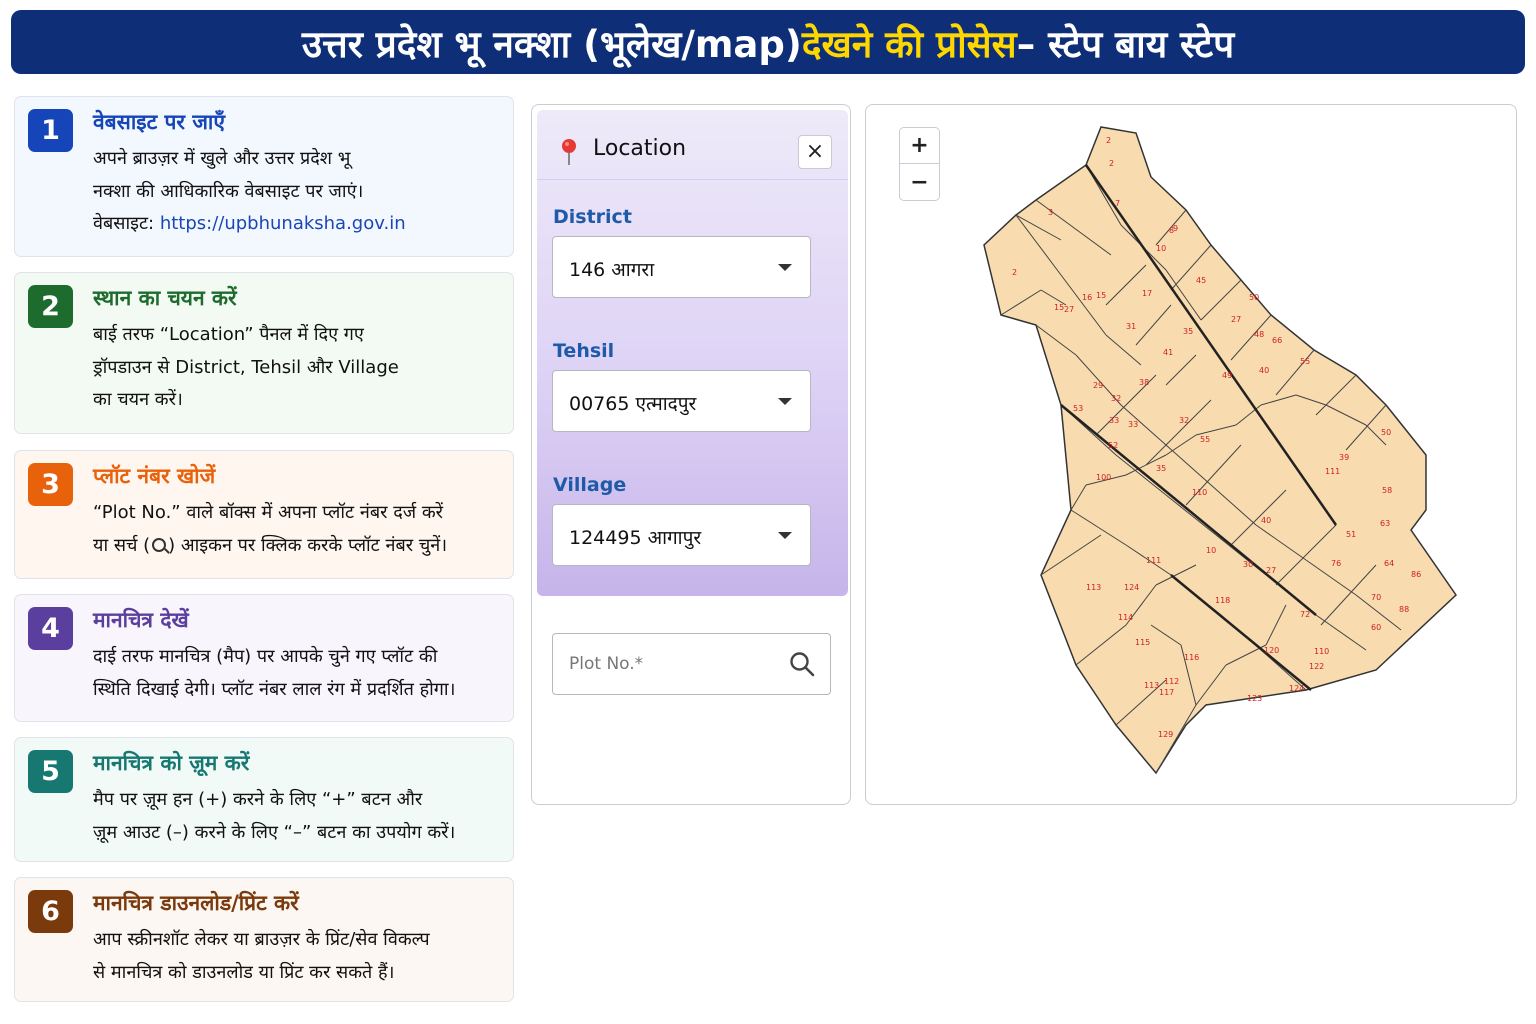  Describe the element at coordinates (228, 191) in the screenshot. I see `step-body-1b: नक्शा की आधिकारिक वेबसाइट पर जाएं।` at that location.